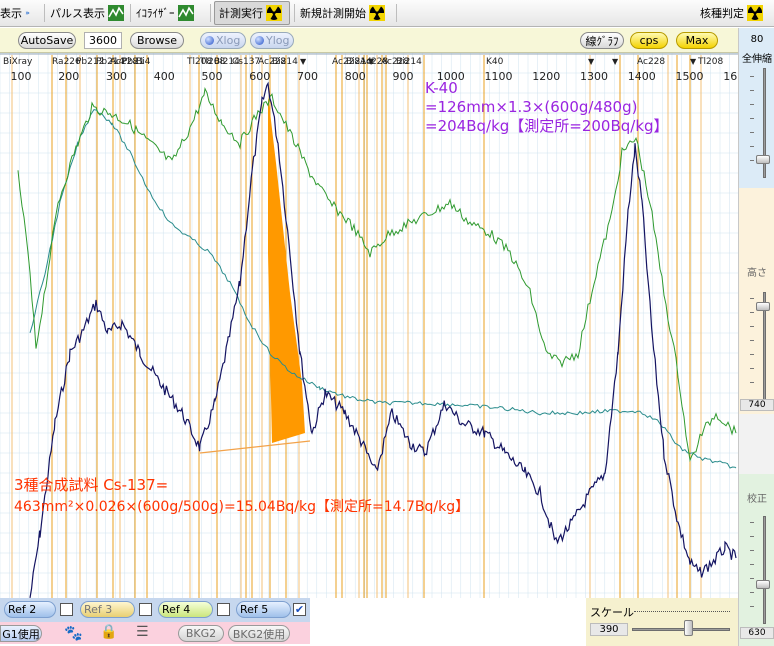 The image size is (774, 646). I want to click on ref3-label: Ref 3, so click(98, 609).